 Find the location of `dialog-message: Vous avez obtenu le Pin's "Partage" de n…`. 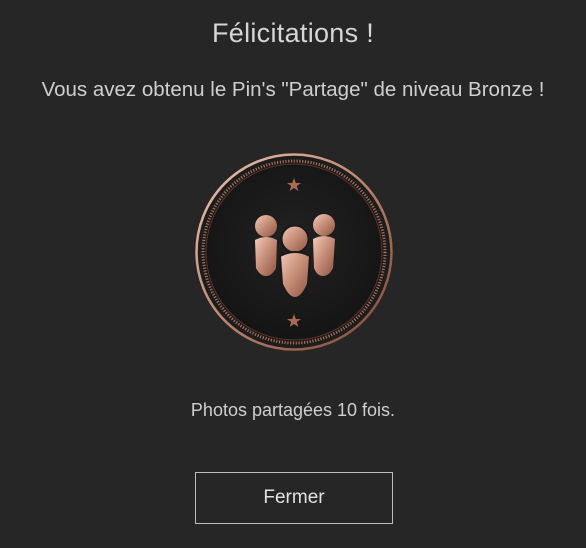

dialog-message: Vous avez obtenu le Pin's "Partage" de n… is located at coordinates (293, 89).